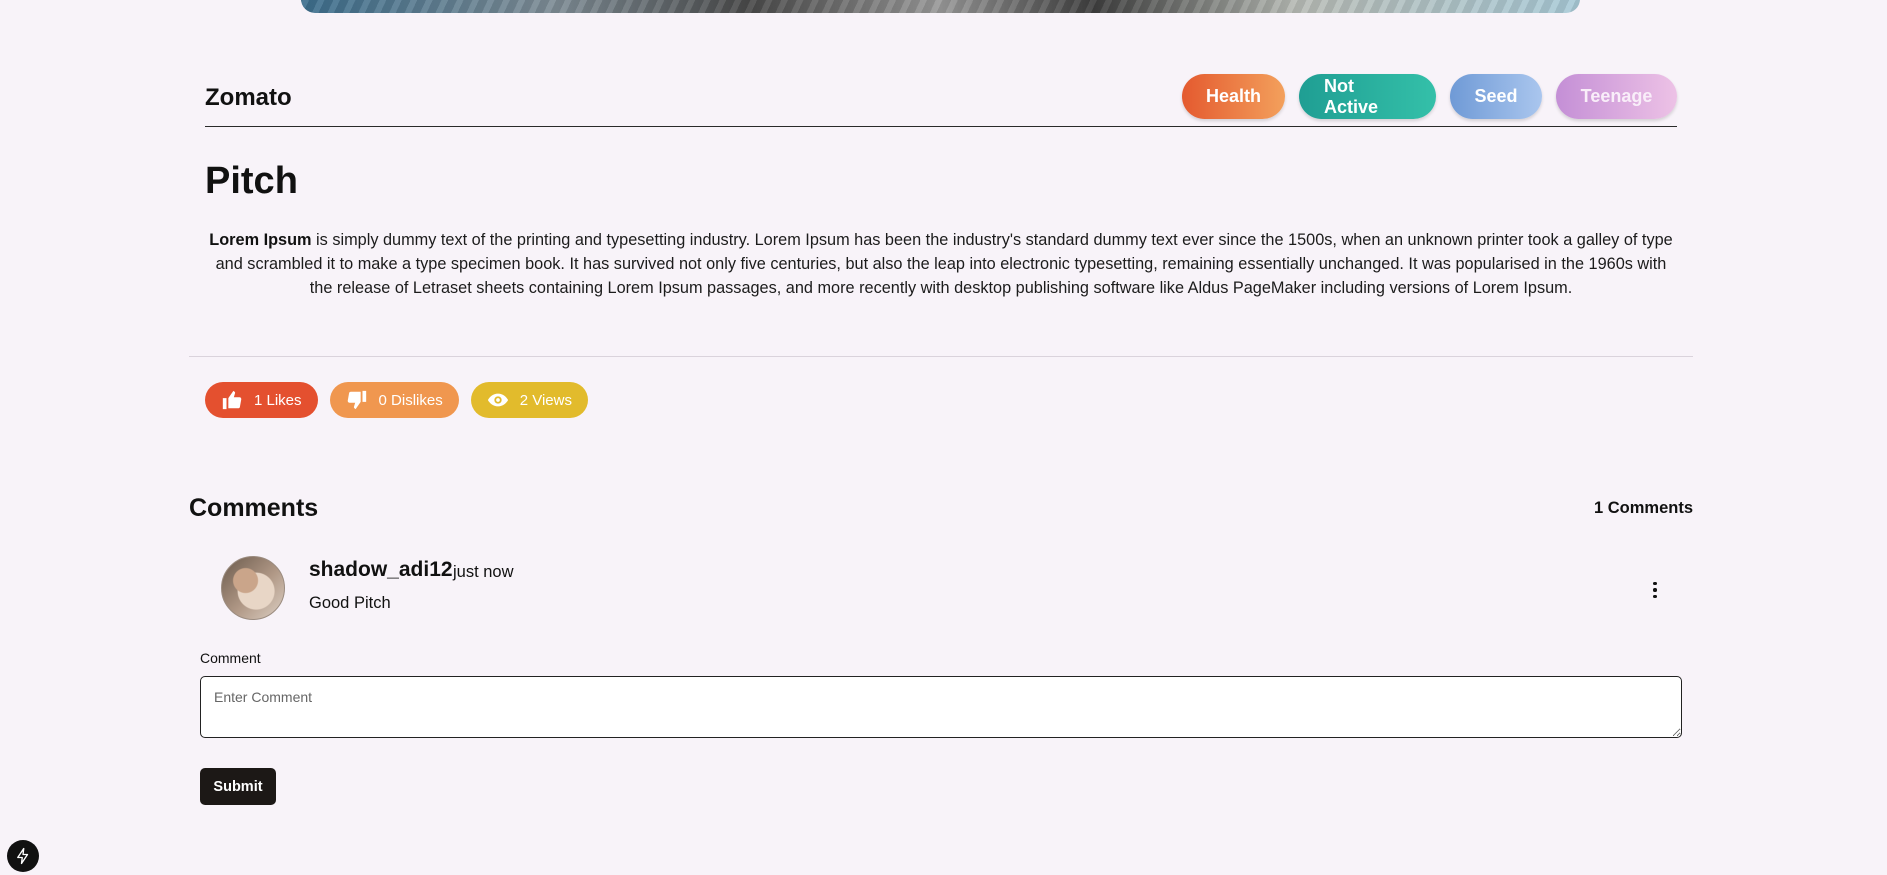  I want to click on lightning-icon, so click(23, 856).